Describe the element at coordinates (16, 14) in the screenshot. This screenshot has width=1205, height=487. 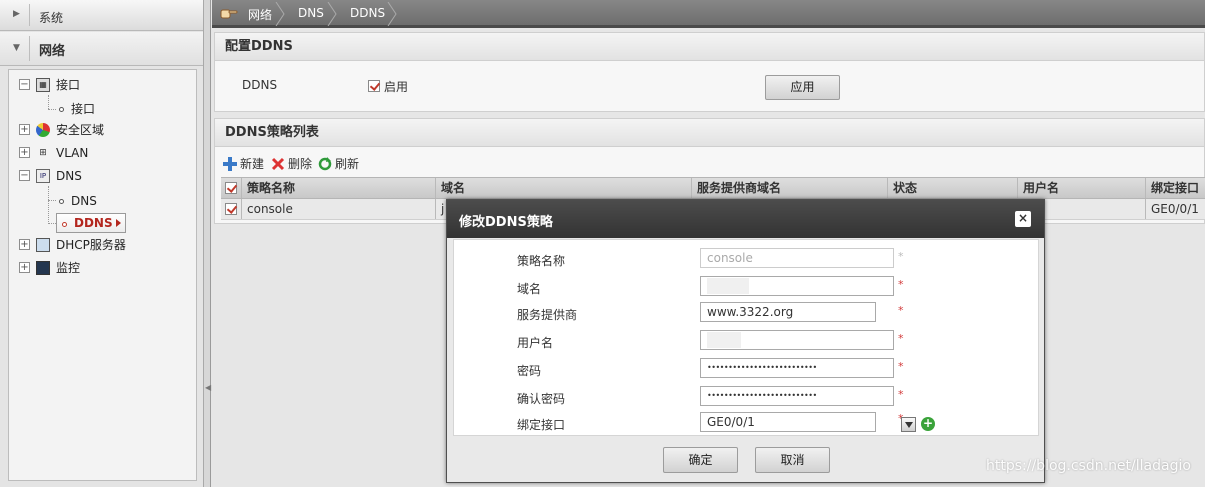
I see `expand-arrow-icon: ▶` at that location.